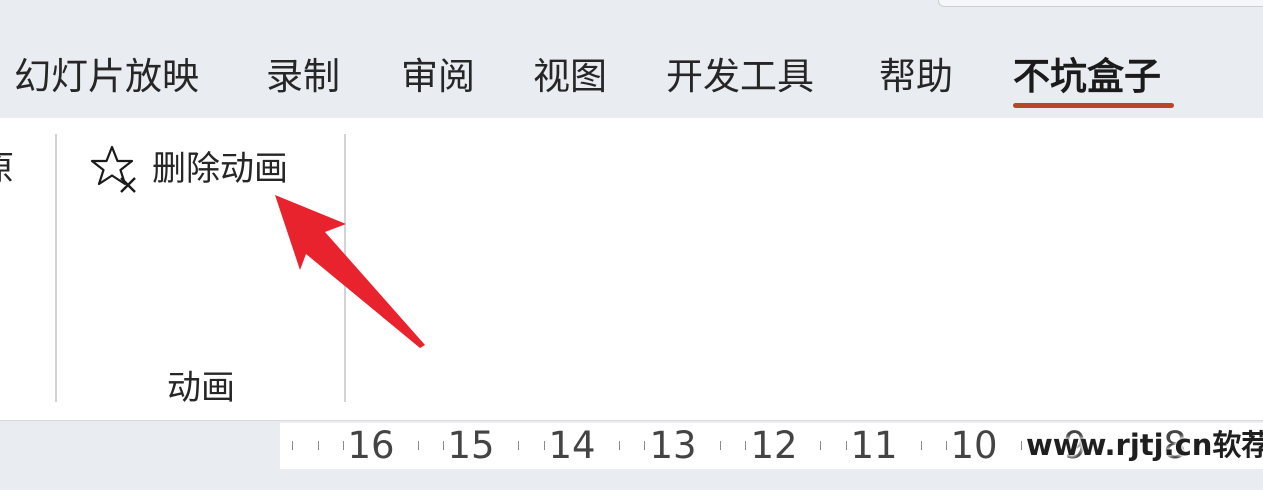  I want to click on animation-group-label: 动画, so click(201, 388).